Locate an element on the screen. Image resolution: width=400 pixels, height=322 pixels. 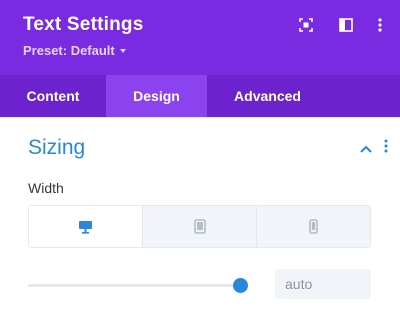
split-view-icon is located at coordinates (346, 25).